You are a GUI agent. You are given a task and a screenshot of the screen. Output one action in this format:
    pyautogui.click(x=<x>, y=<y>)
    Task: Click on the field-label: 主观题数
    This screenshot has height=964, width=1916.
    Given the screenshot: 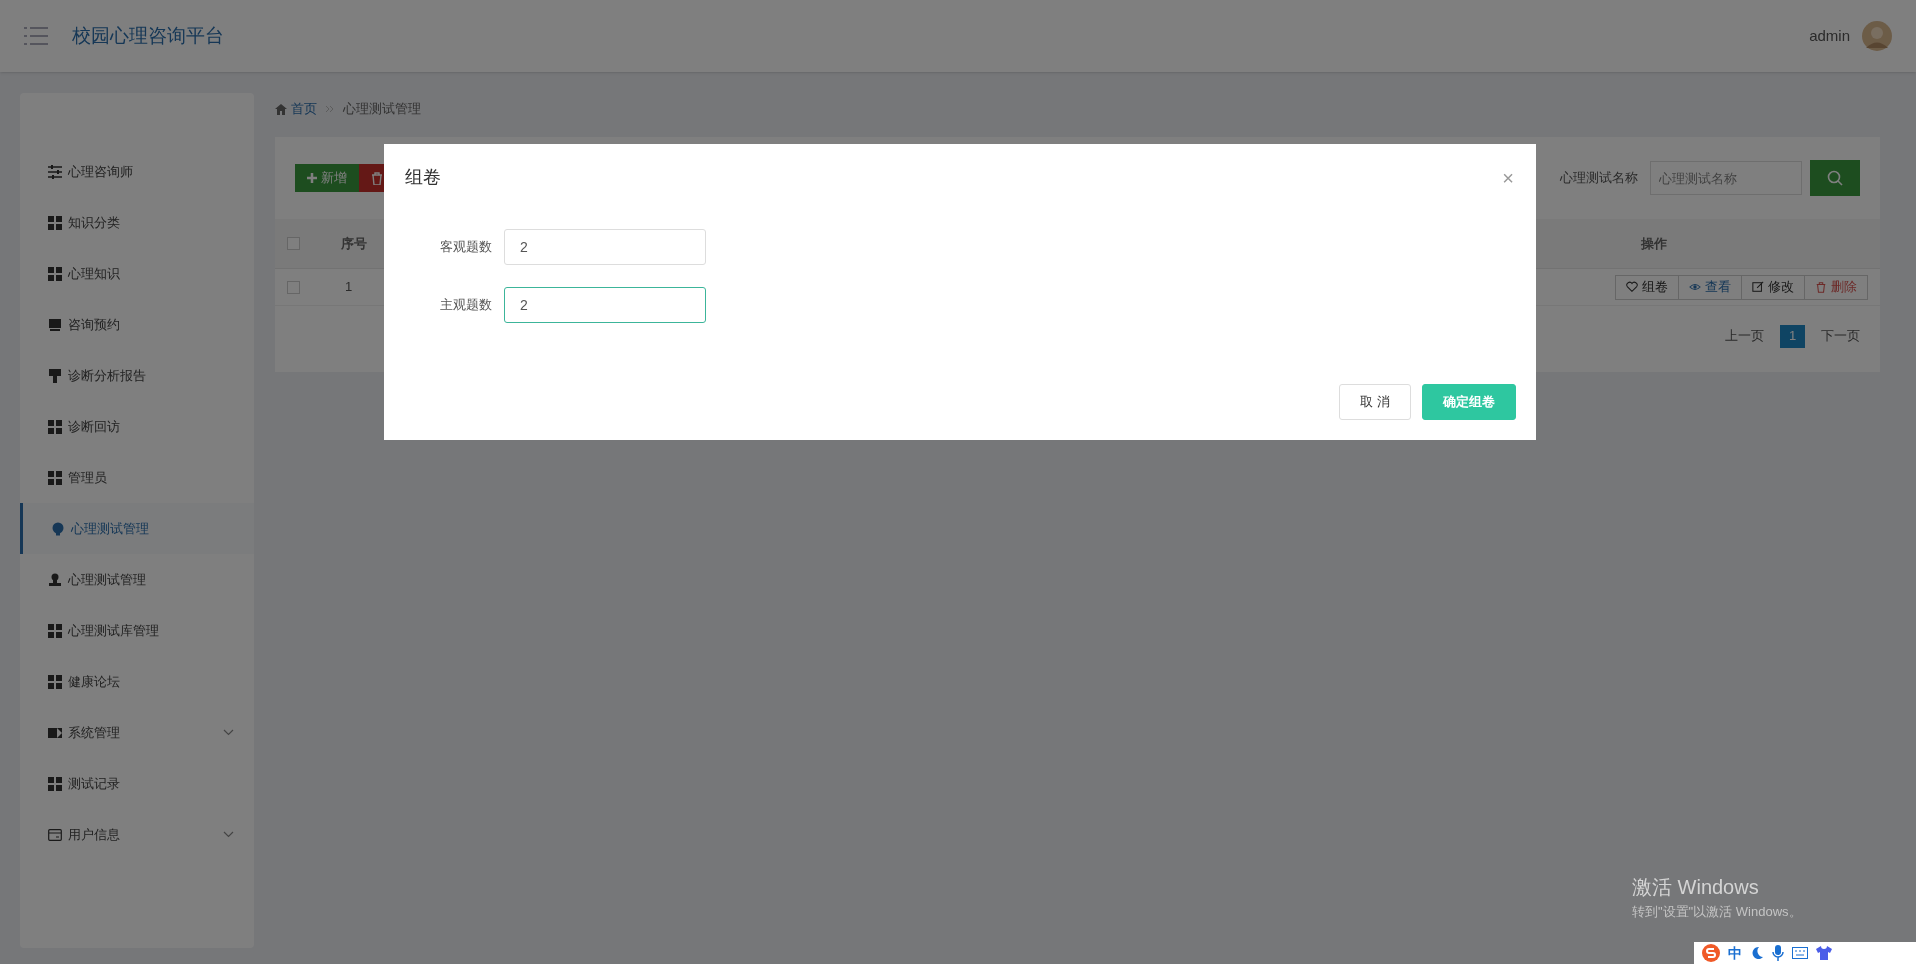 What is the action you would take?
    pyautogui.click(x=465, y=305)
    